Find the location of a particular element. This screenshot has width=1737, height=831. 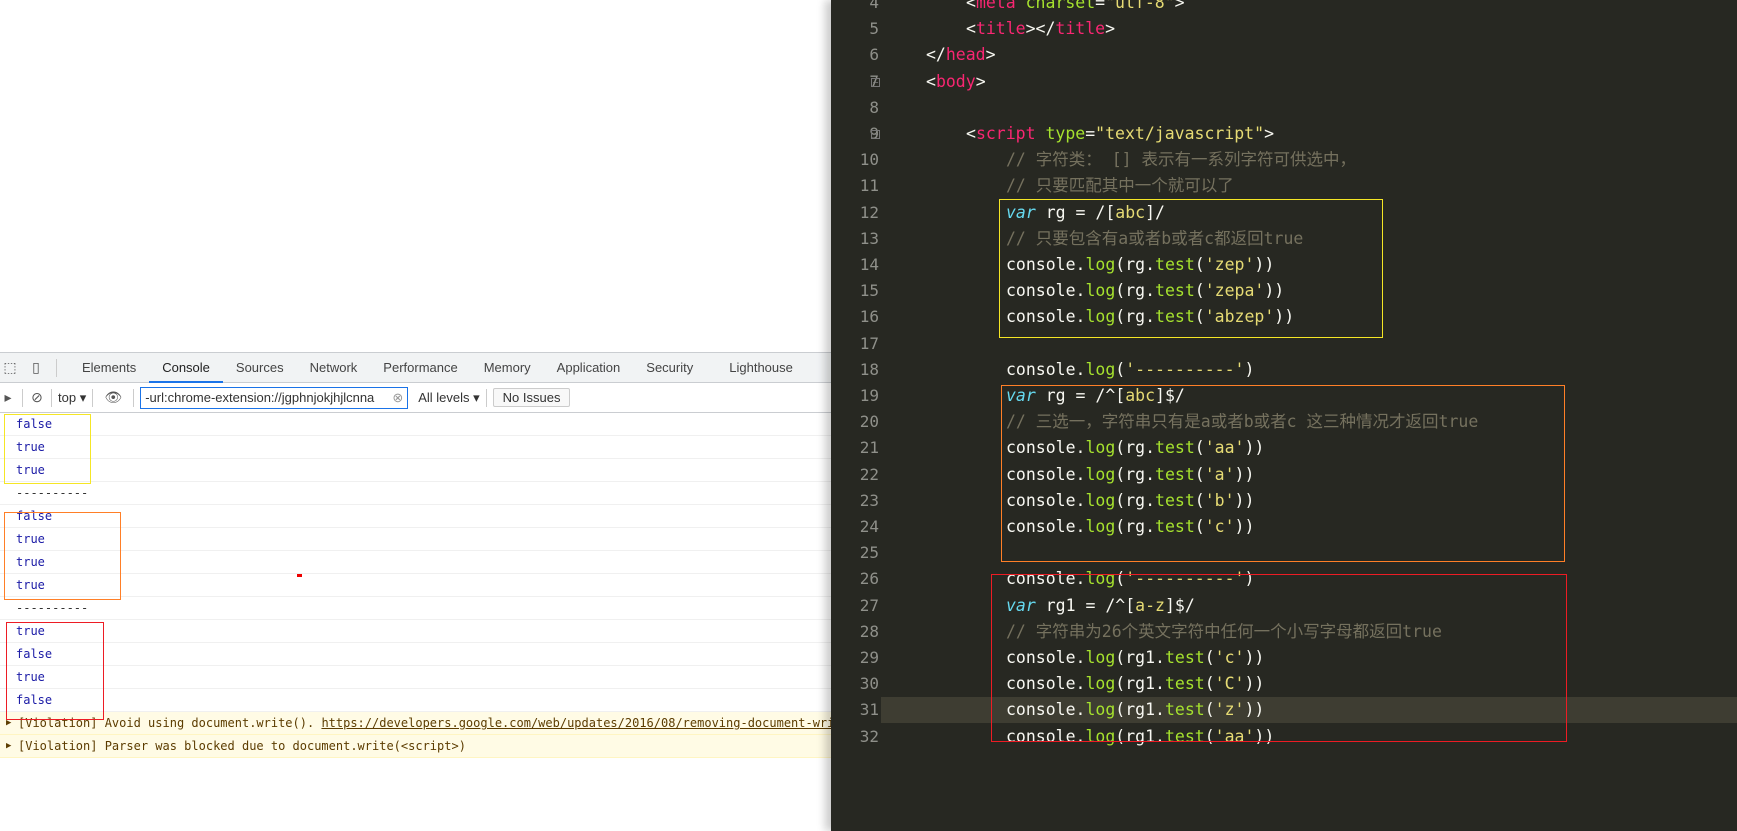

tab-lighthouse: Lighthouse is located at coordinates (761, 368).